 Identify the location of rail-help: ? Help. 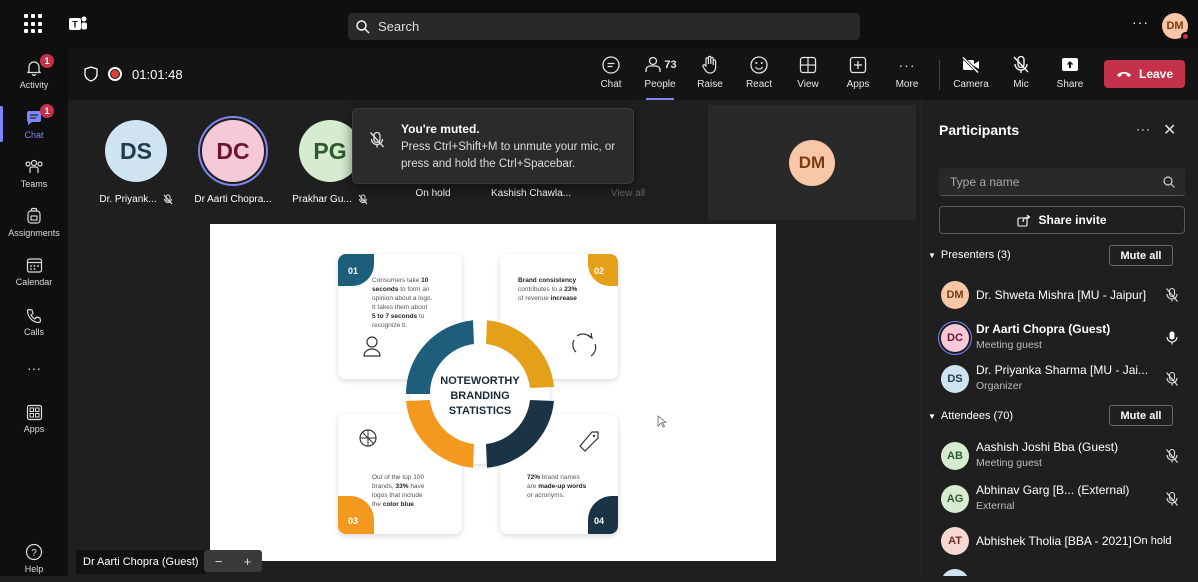
(34, 558).